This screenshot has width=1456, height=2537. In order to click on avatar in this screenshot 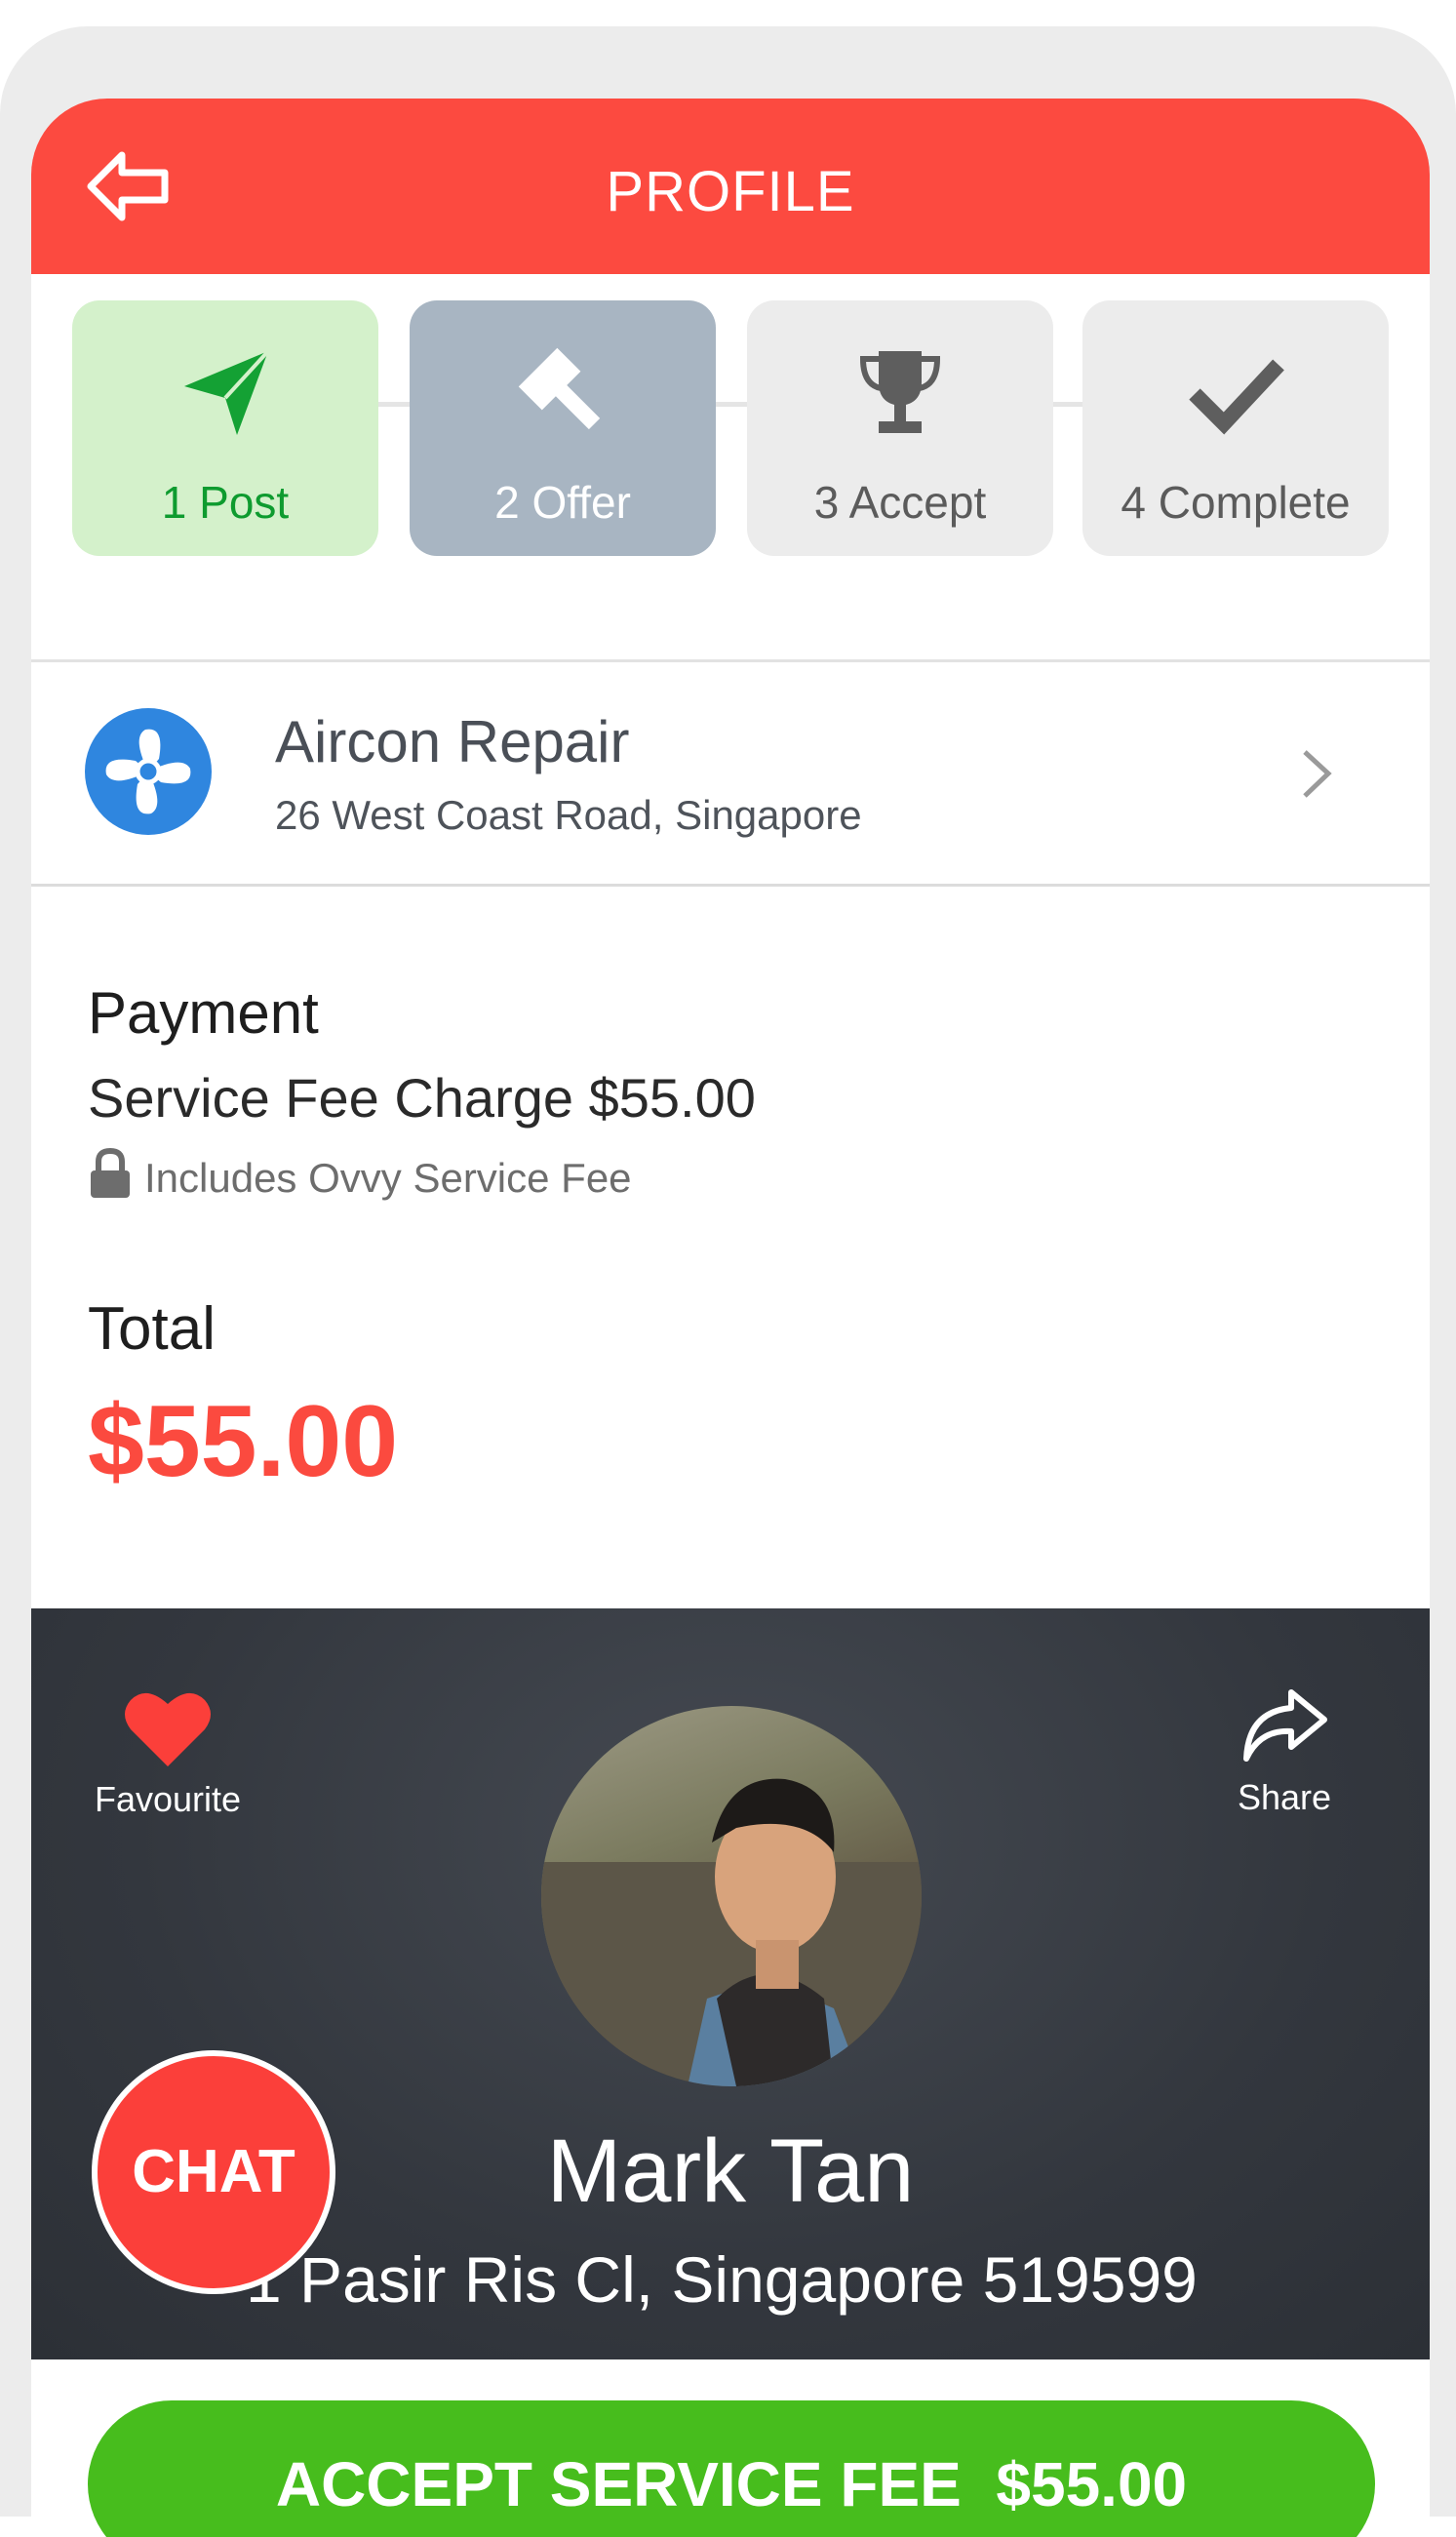, I will do `click(731, 1896)`.